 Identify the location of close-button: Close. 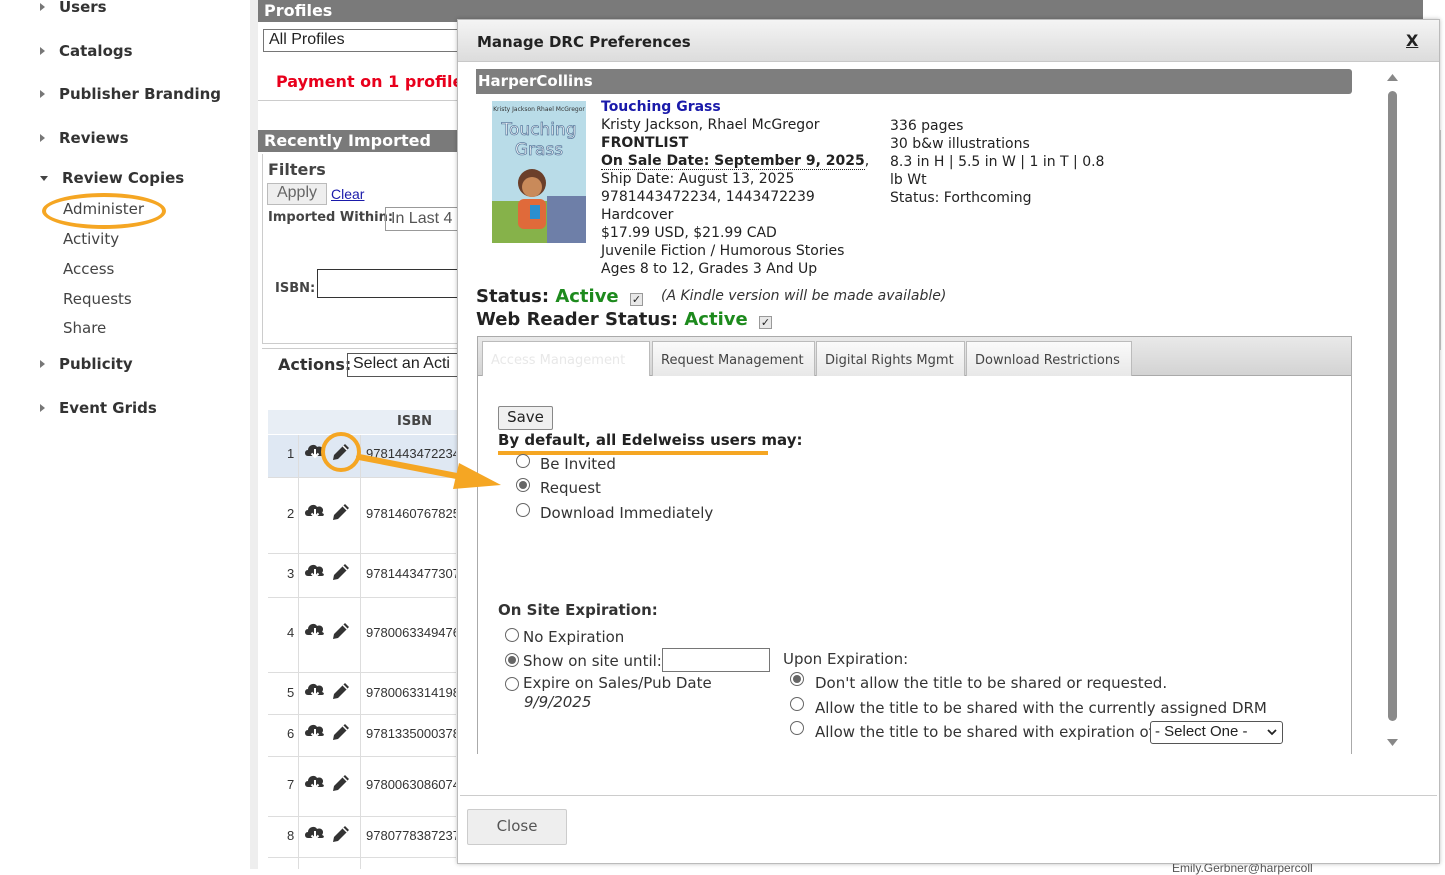
(517, 827).